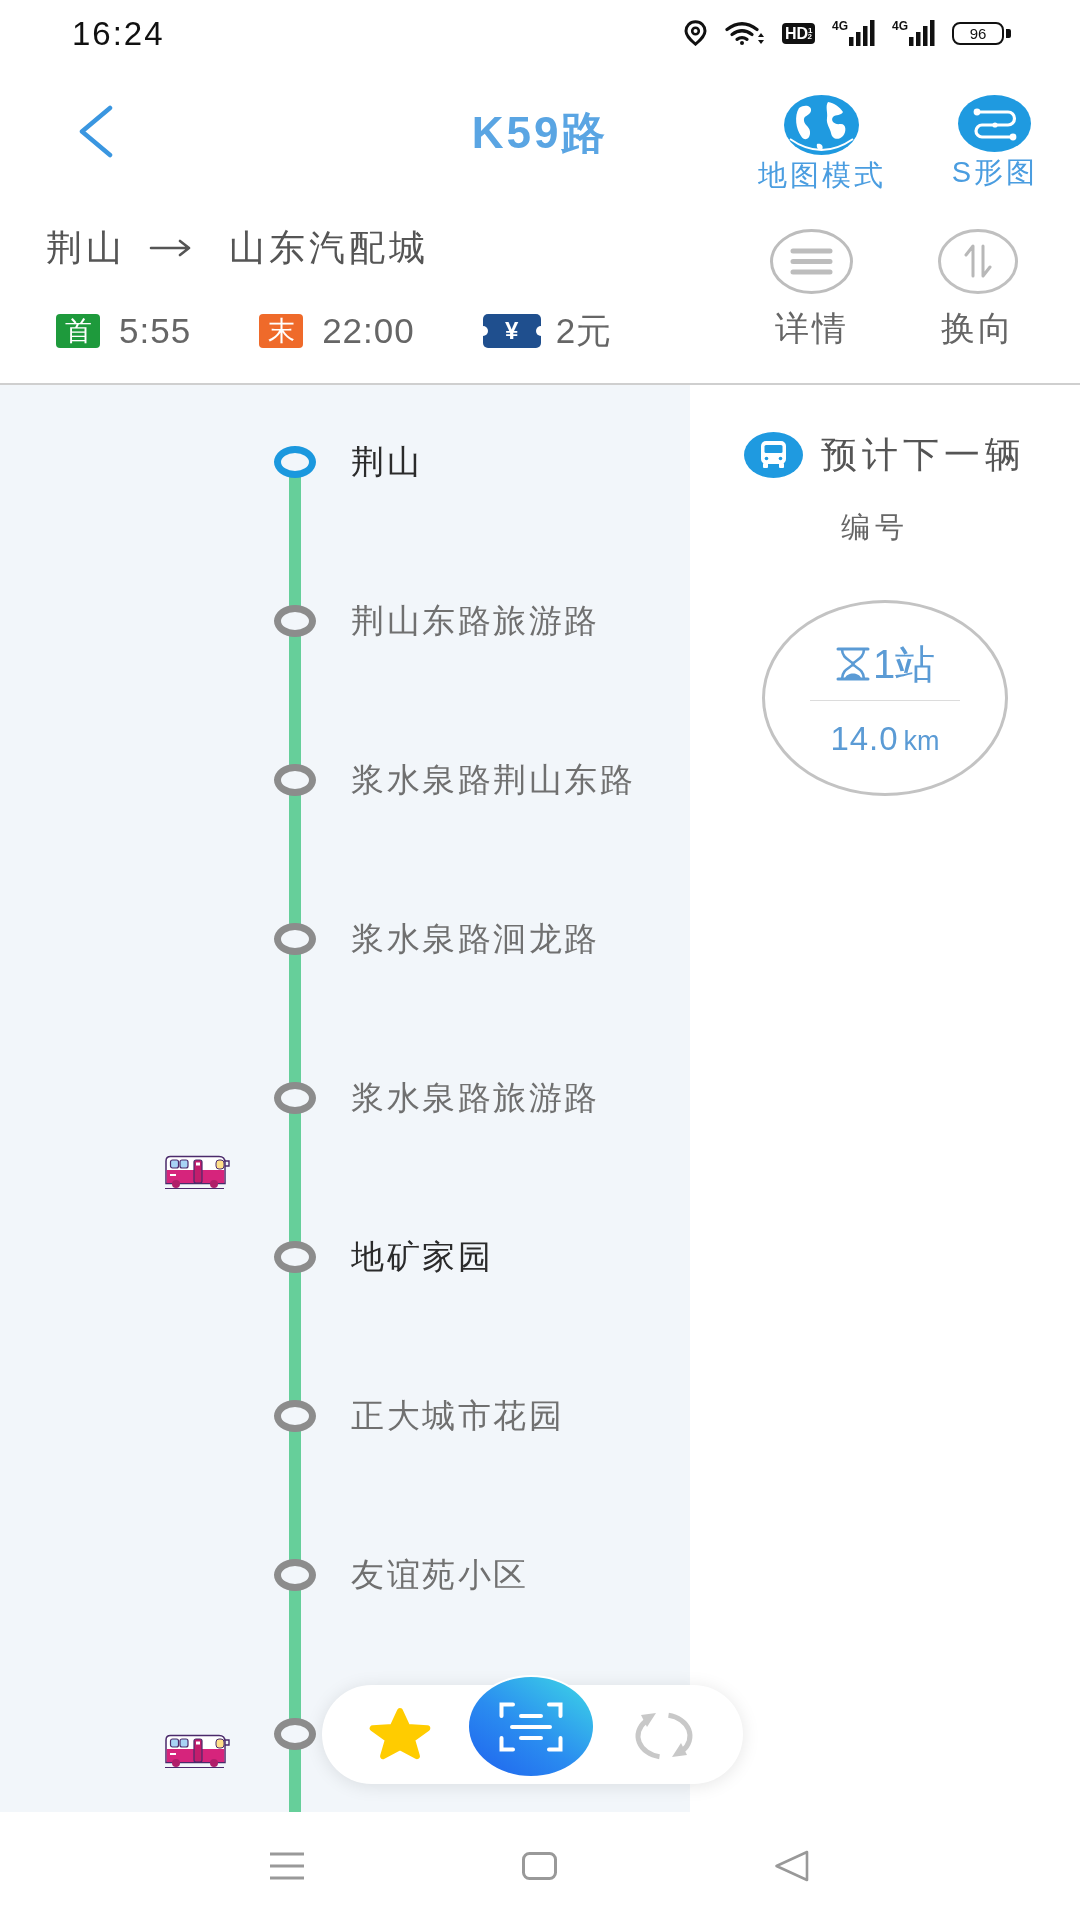  Describe the element at coordinates (287, 1866) in the screenshot. I see `menu-icon` at that location.